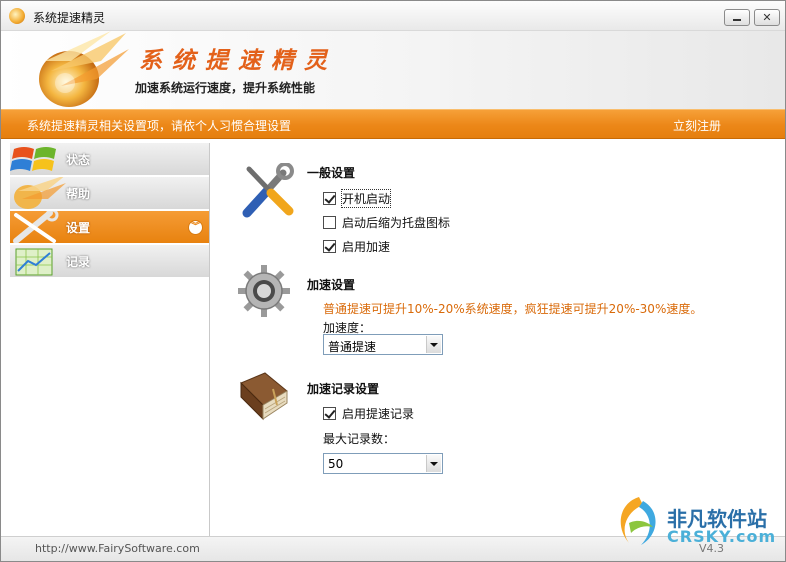 The image size is (786, 562). I want to click on help-logo-icon, so click(40, 193).